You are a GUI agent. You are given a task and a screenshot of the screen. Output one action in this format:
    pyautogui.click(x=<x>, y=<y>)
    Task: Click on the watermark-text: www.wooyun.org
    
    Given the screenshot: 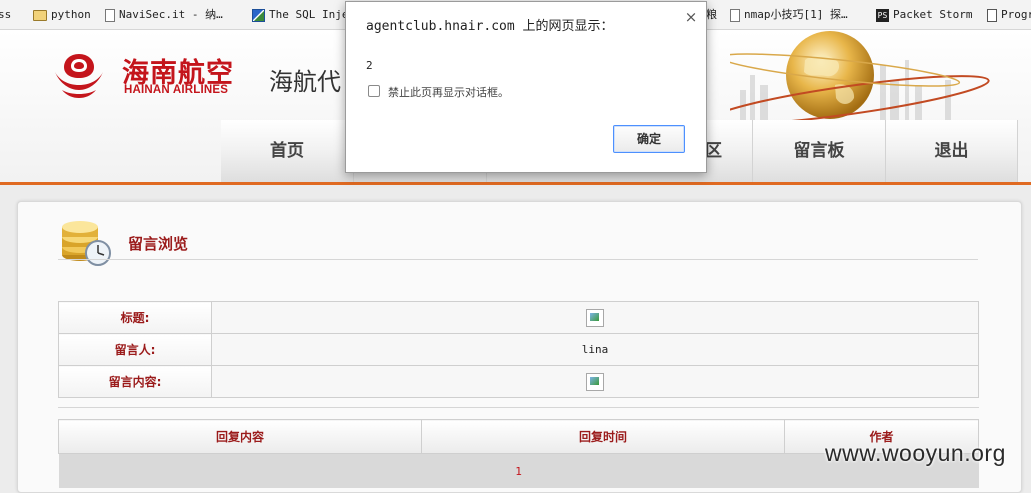 What is the action you would take?
    pyautogui.click(x=915, y=453)
    